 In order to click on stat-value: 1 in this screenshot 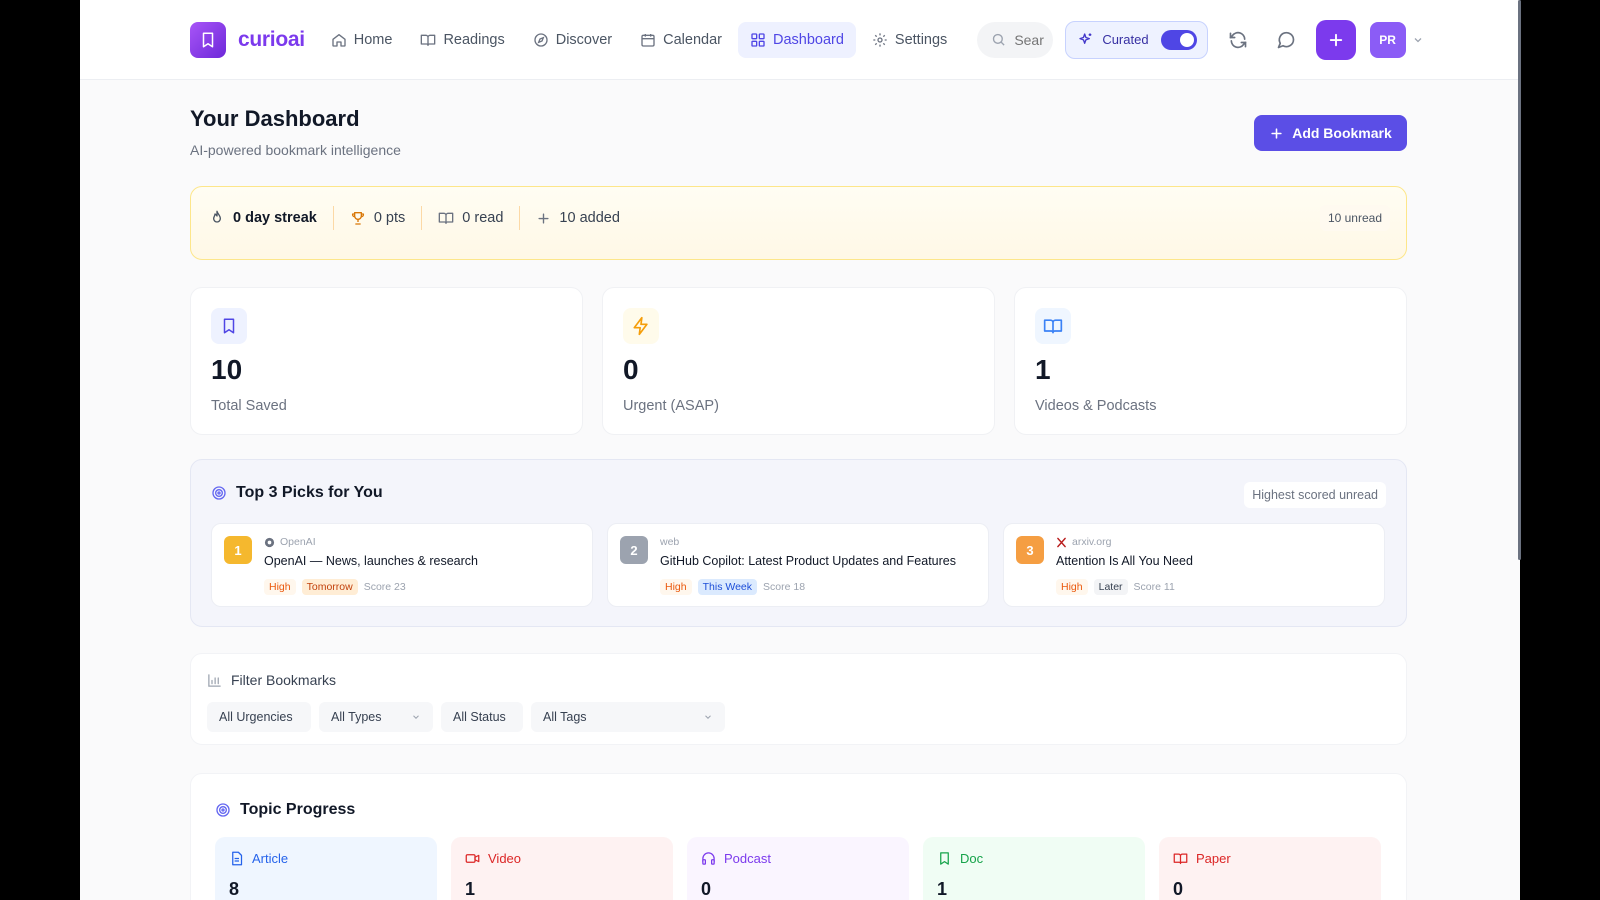, I will do `click(1043, 369)`.